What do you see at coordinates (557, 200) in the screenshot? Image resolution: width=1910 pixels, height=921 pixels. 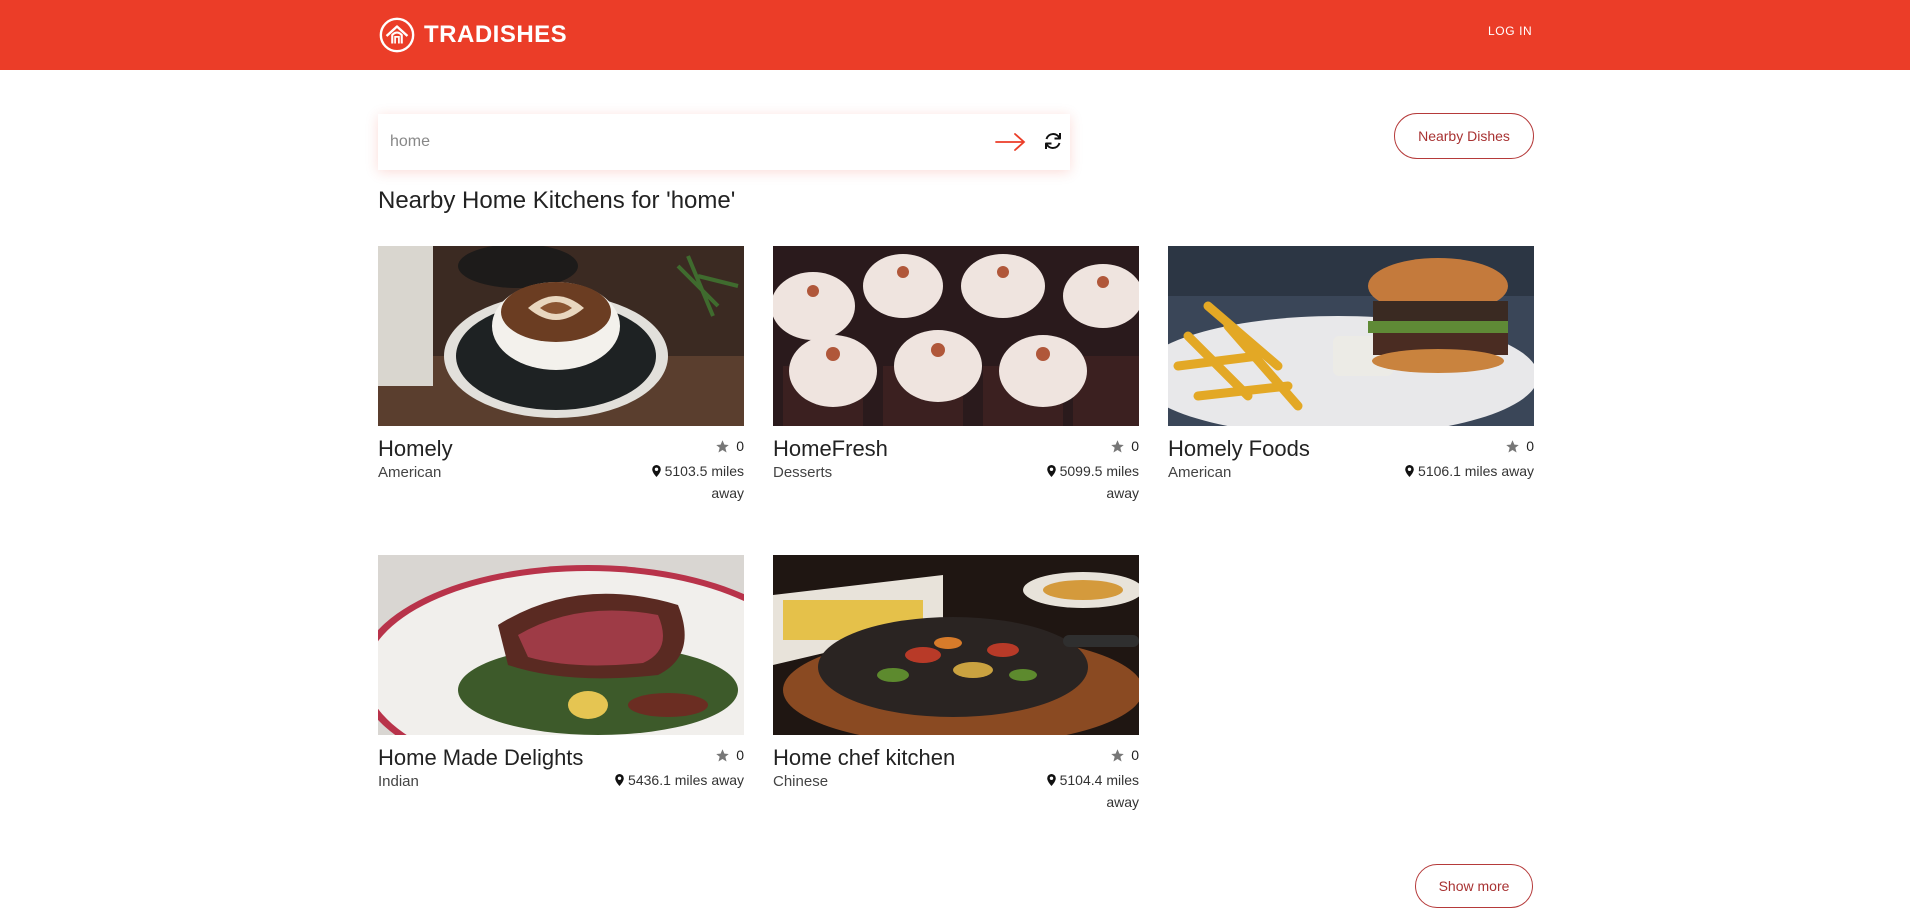 I see `results-heading: Nearby Home Kitchens for 'home'` at bounding box center [557, 200].